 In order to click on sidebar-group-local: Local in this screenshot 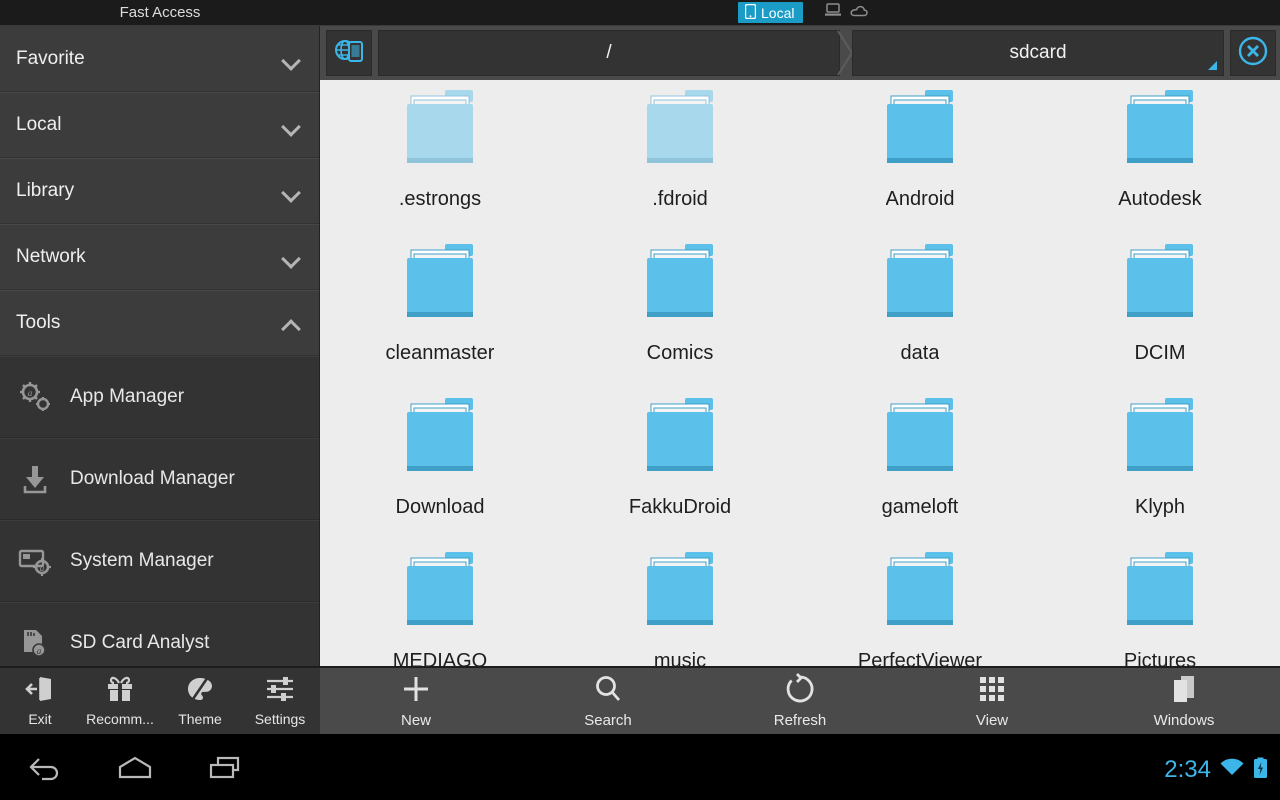, I will do `click(159, 125)`.